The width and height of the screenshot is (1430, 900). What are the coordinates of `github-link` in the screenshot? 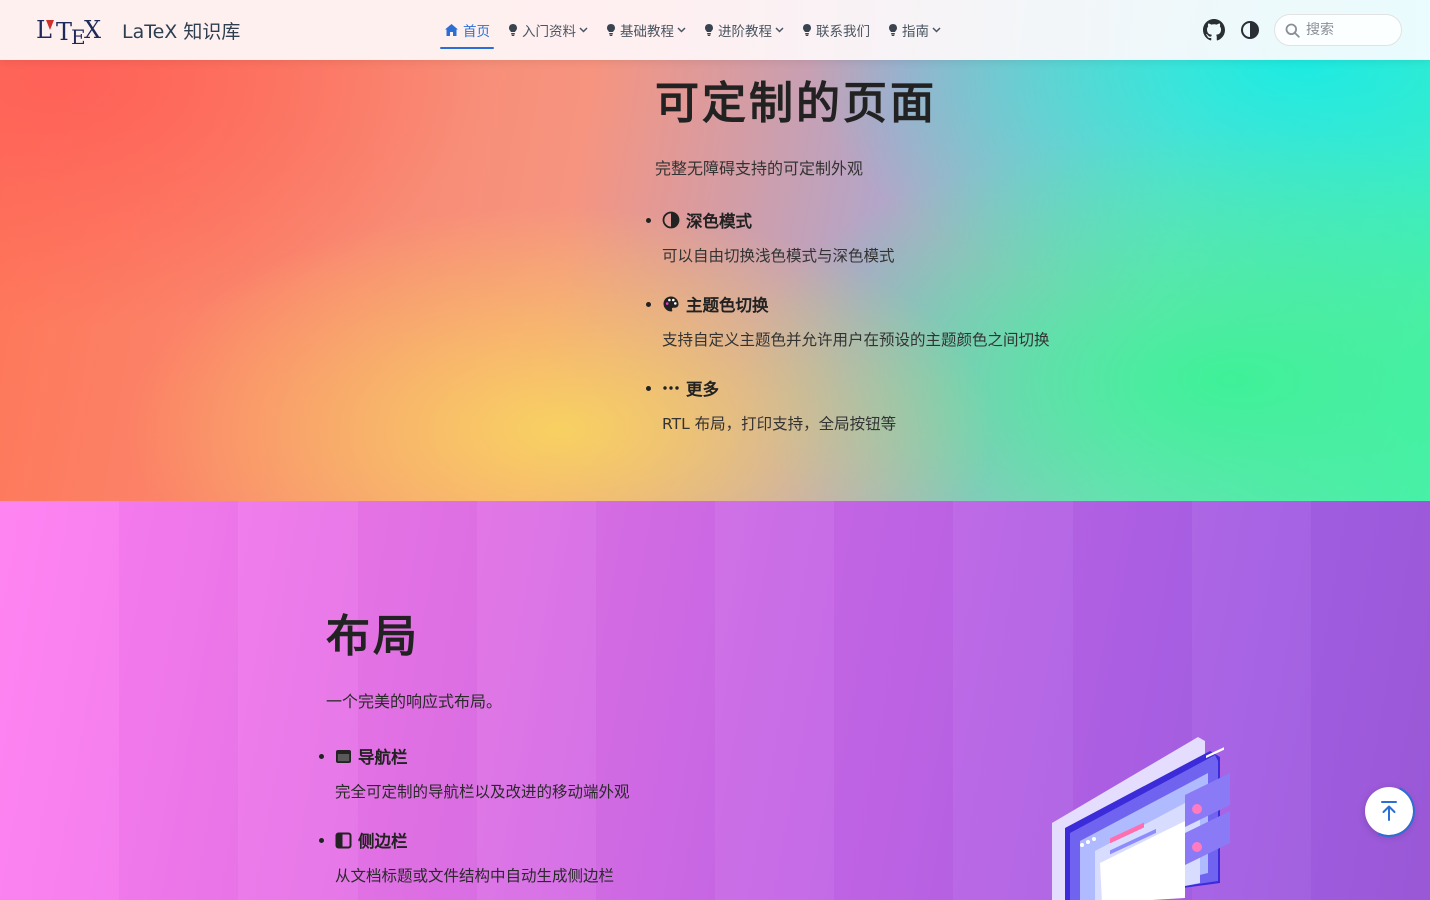 It's located at (1214, 30).